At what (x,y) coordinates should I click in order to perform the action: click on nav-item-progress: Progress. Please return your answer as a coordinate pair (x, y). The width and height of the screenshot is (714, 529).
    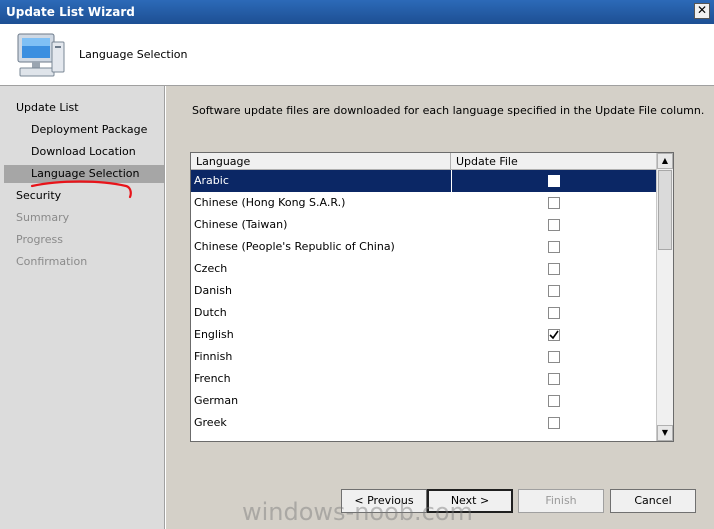
    Looking at the image, I should click on (39, 239).